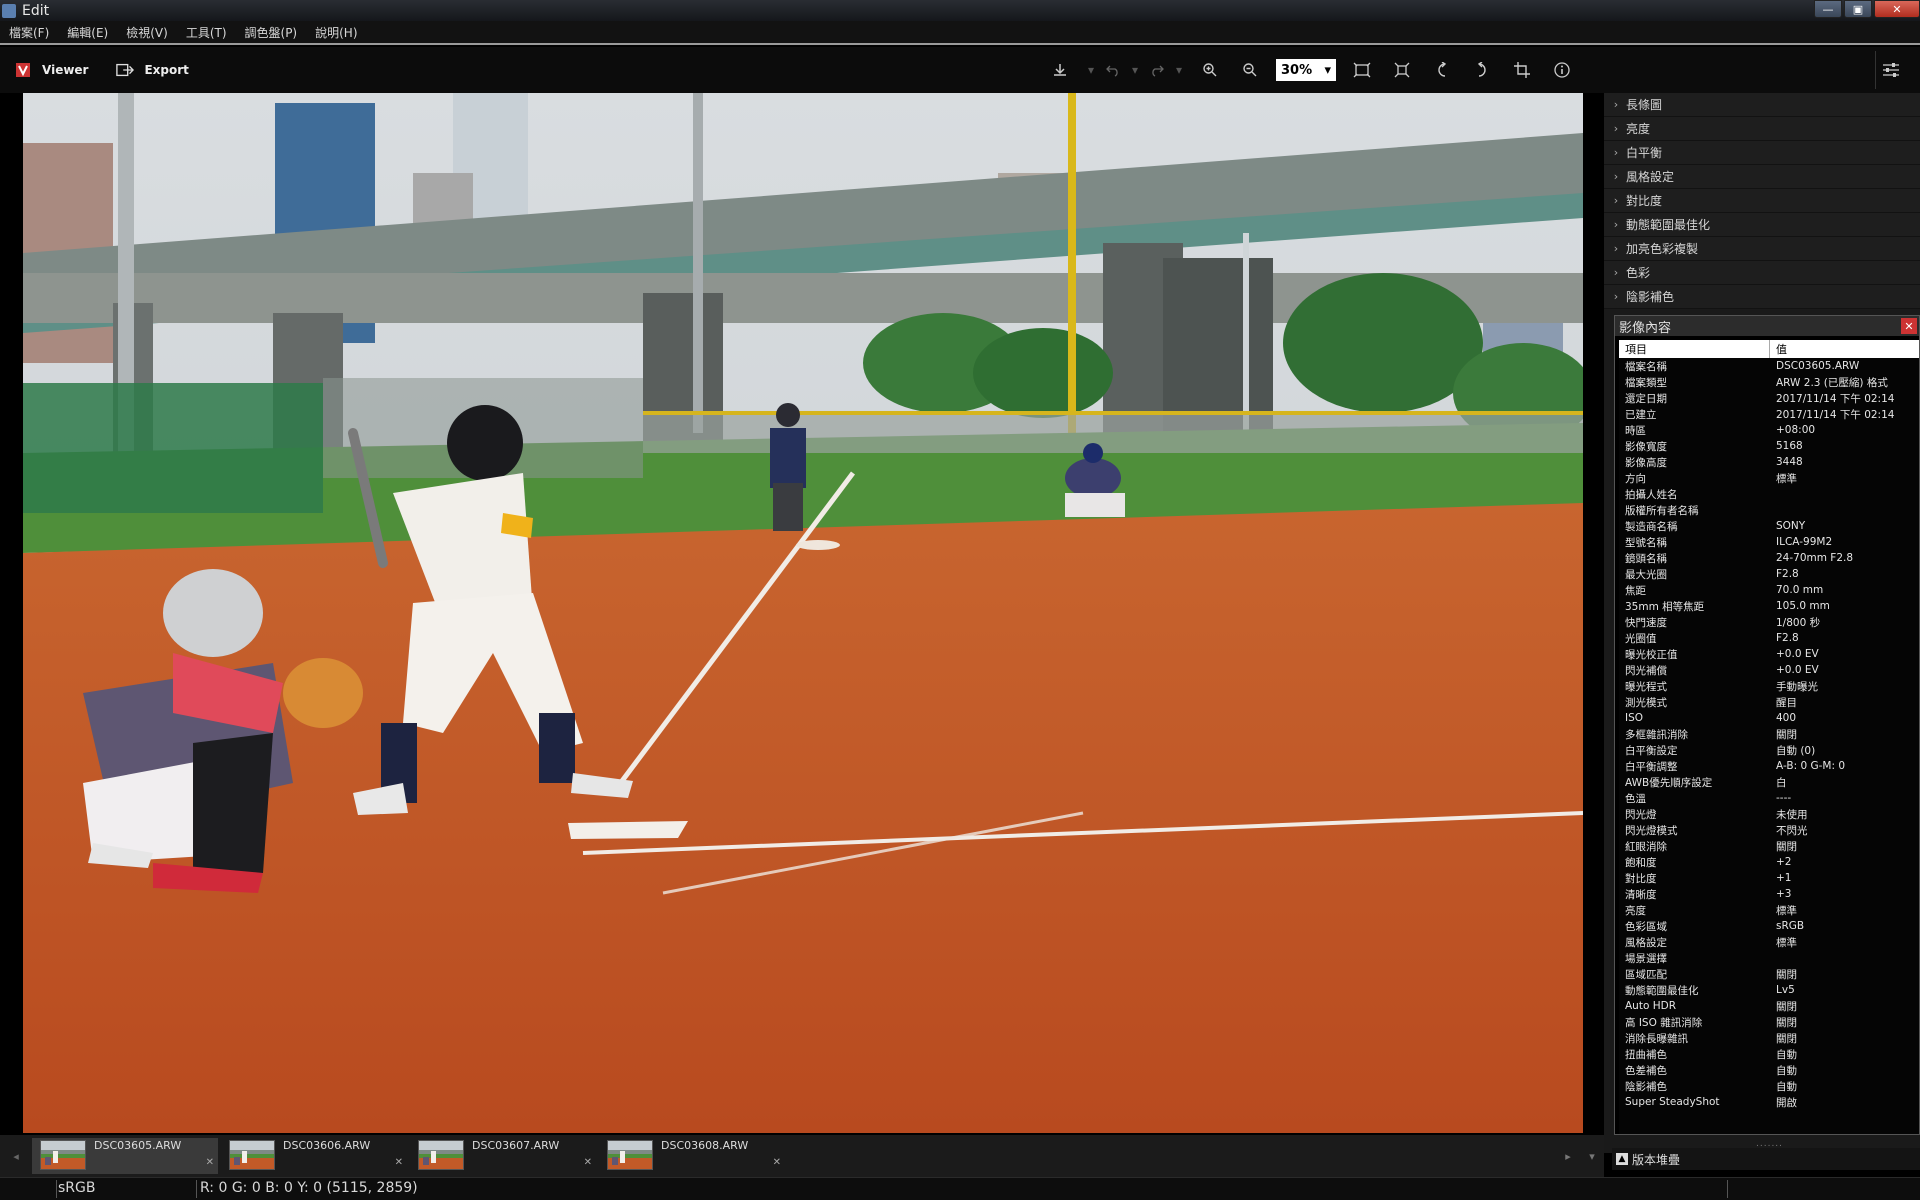 The image size is (1920, 1200). Describe the element at coordinates (1135, 70) in the screenshot. I see `undo-dropdown-icon: ▾` at that location.